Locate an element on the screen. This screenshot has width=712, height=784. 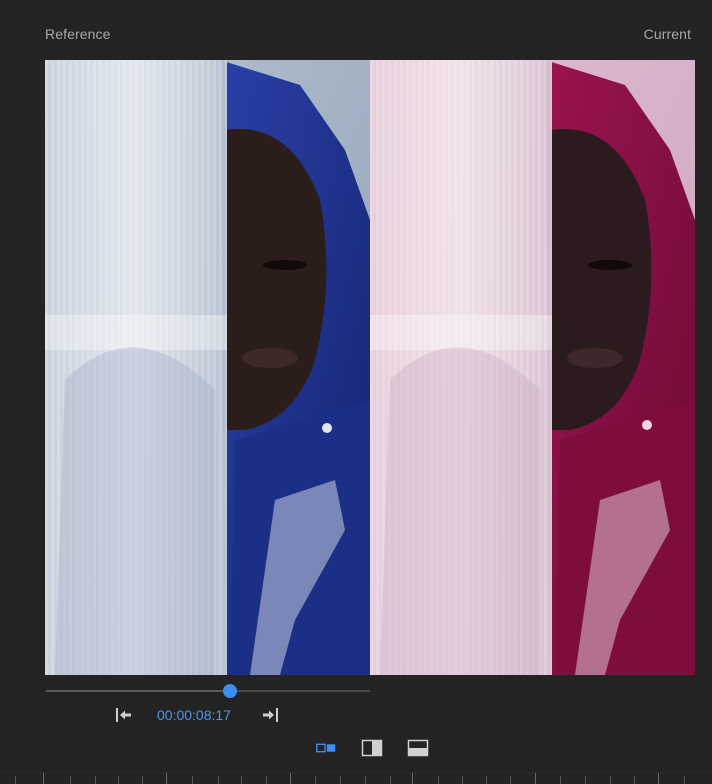
go-to-next-edit-icon is located at coordinates (270, 715).